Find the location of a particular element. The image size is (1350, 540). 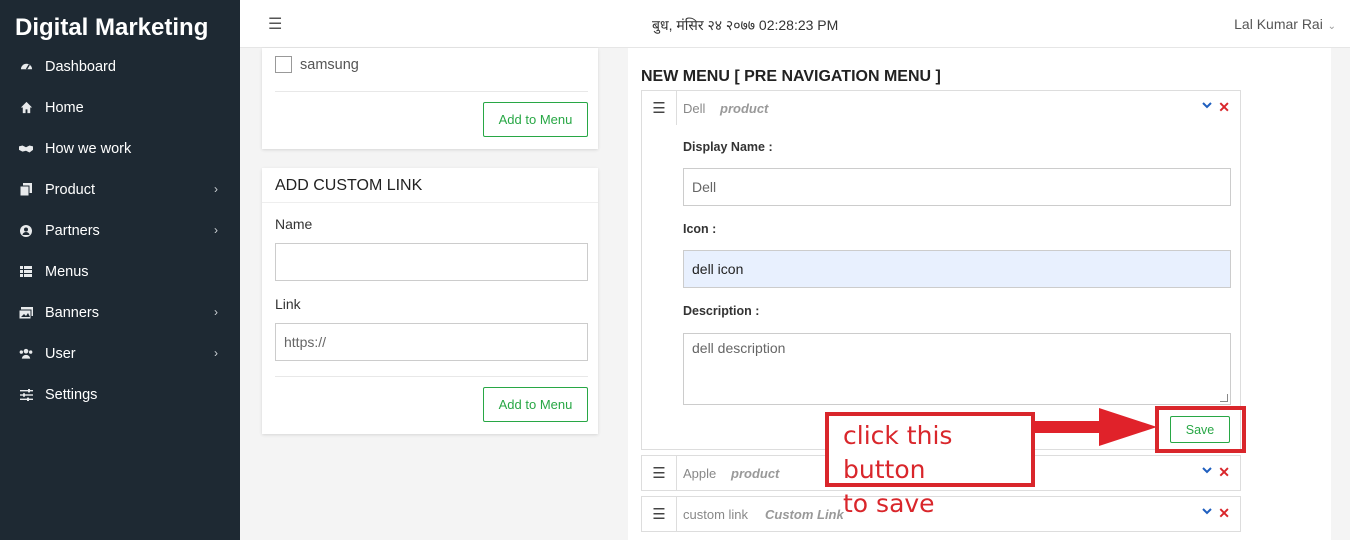

image-icon is located at coordinates (26, 313).